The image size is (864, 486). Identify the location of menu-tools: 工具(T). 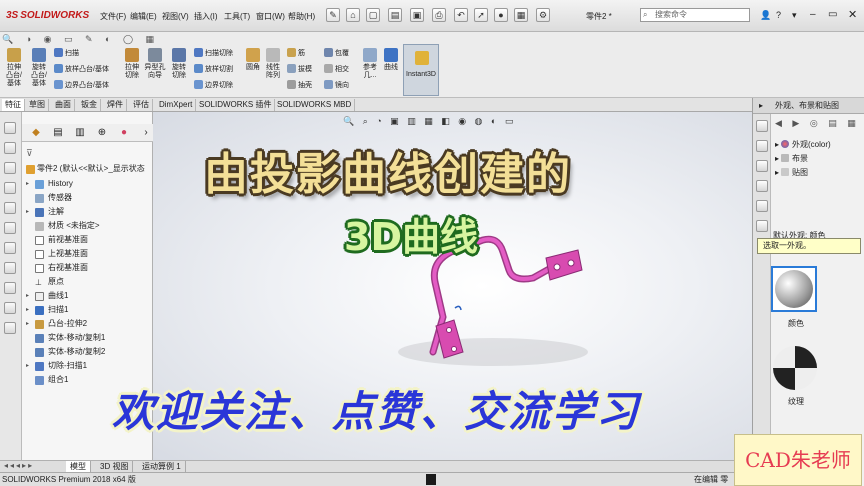
(237, 16).